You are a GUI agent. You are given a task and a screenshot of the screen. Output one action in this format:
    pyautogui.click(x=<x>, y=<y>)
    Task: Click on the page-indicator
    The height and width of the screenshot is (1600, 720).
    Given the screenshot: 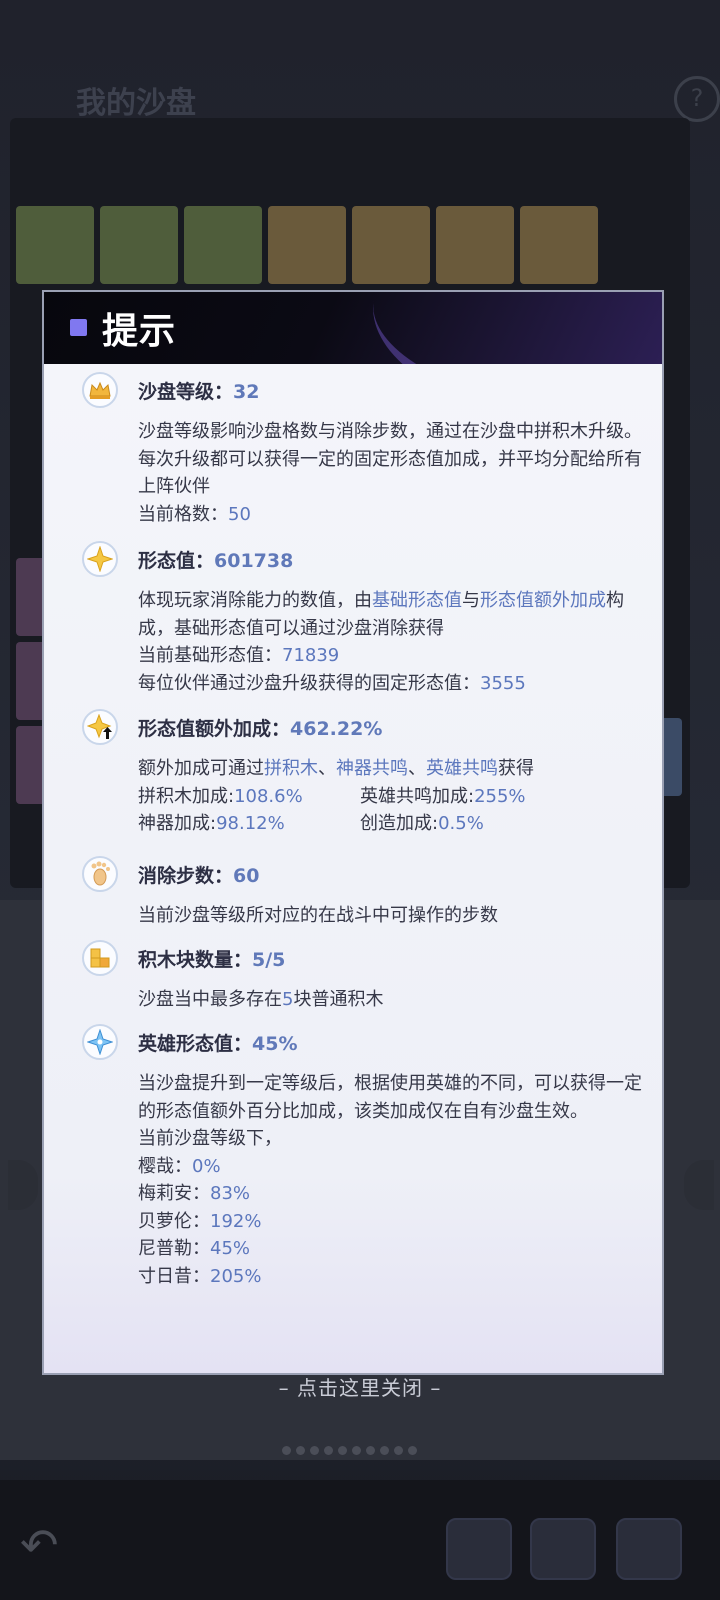 What is the action you would take?
    pyautogui.click(x=352, y=1449)
    